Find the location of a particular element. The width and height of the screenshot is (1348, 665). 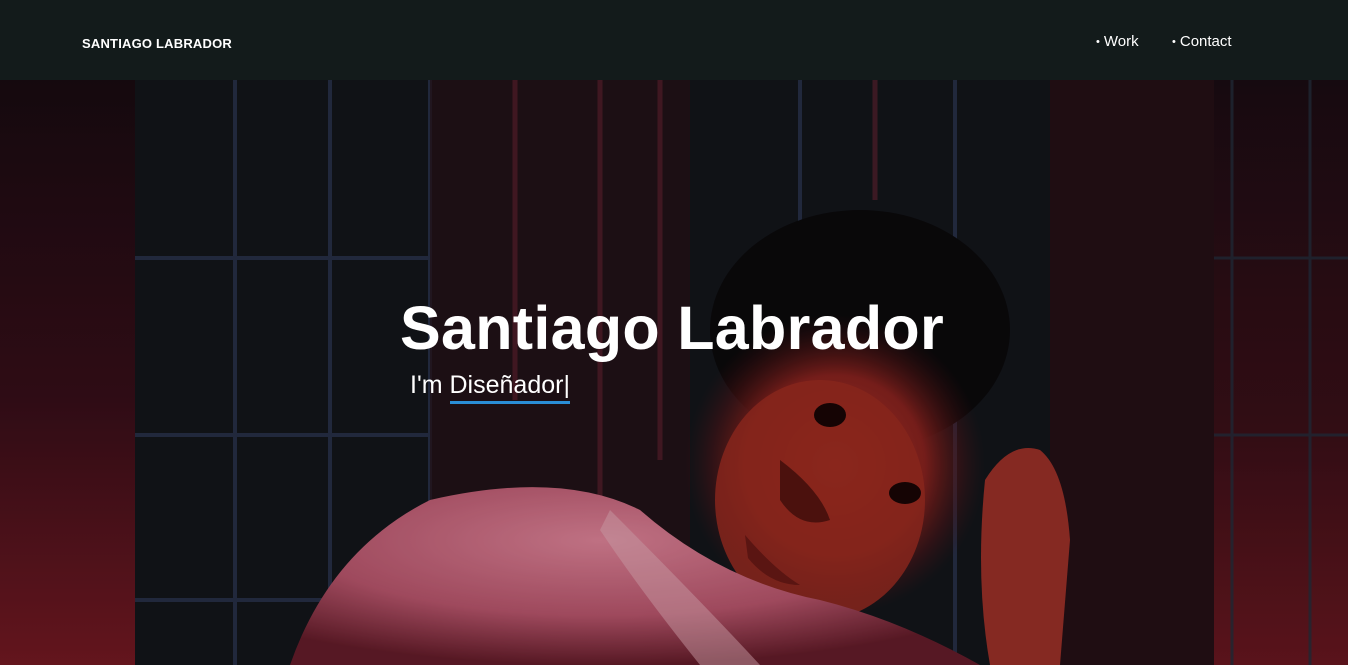

hero-subtitle: I'm Diseñador| is located at coordinates (490, 387).